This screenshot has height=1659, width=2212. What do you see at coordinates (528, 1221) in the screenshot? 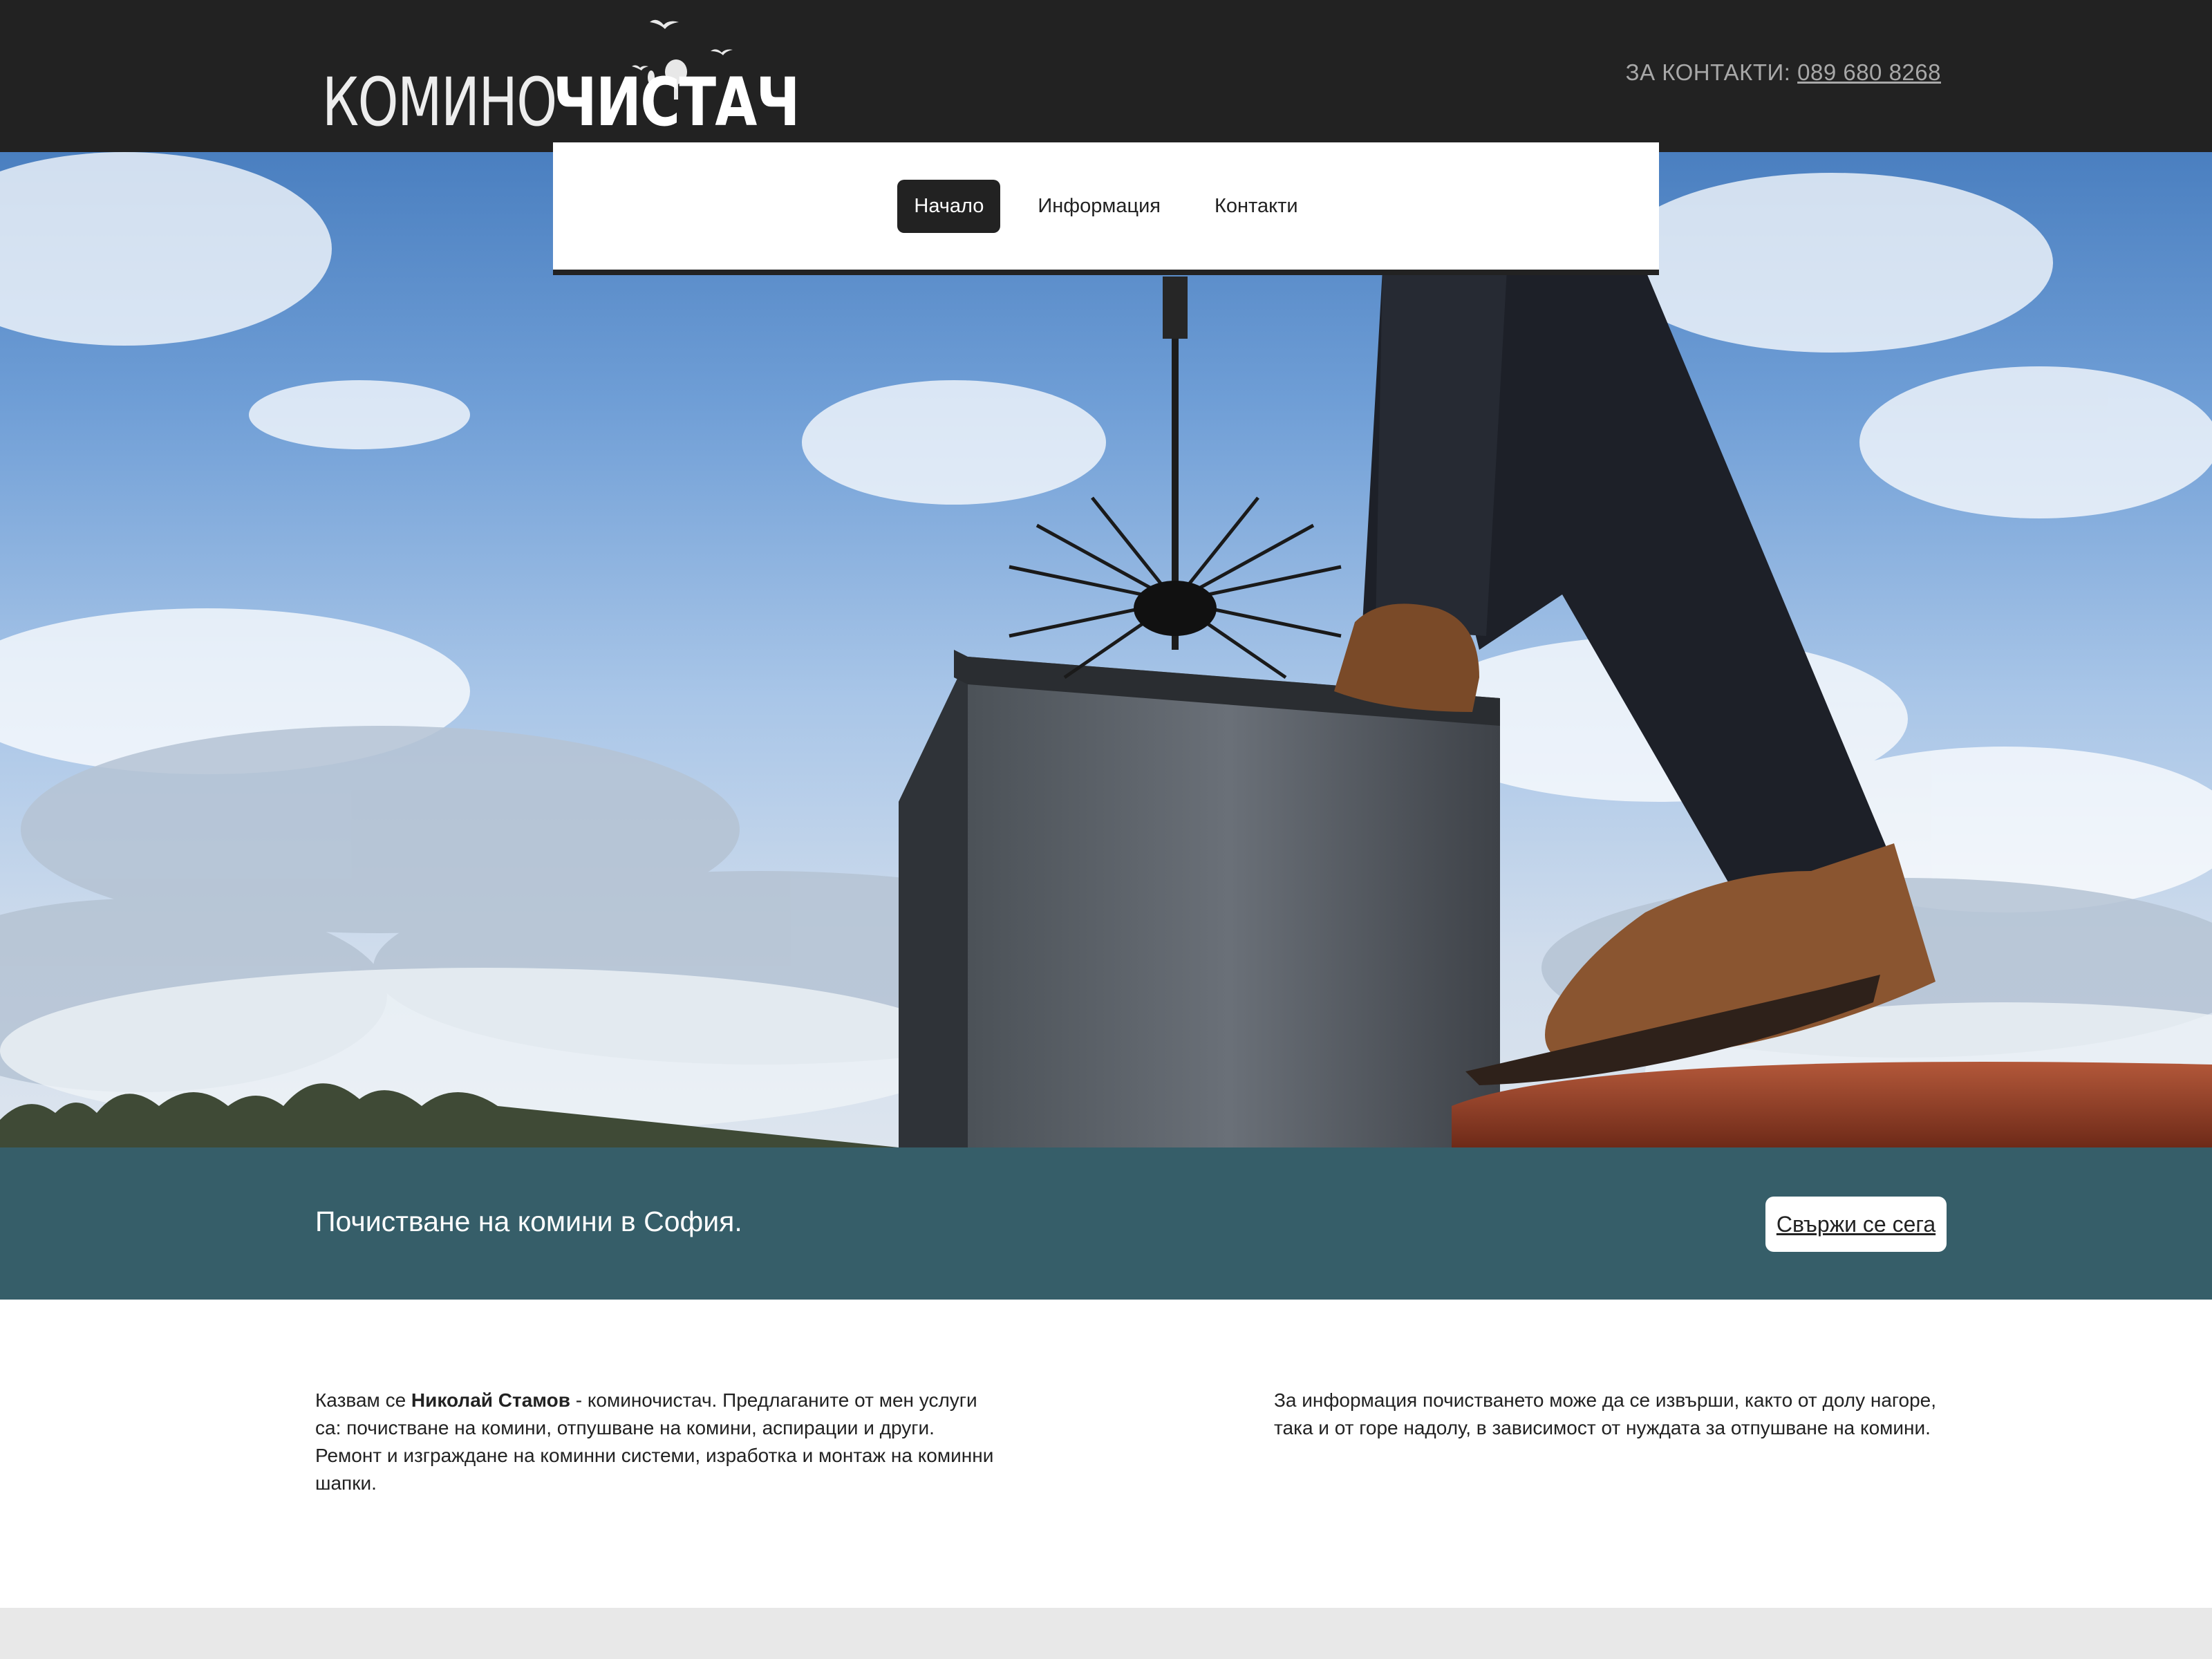
I see `cta-headline: Почистване на комини в София.` at bounding box center [528, 1221].